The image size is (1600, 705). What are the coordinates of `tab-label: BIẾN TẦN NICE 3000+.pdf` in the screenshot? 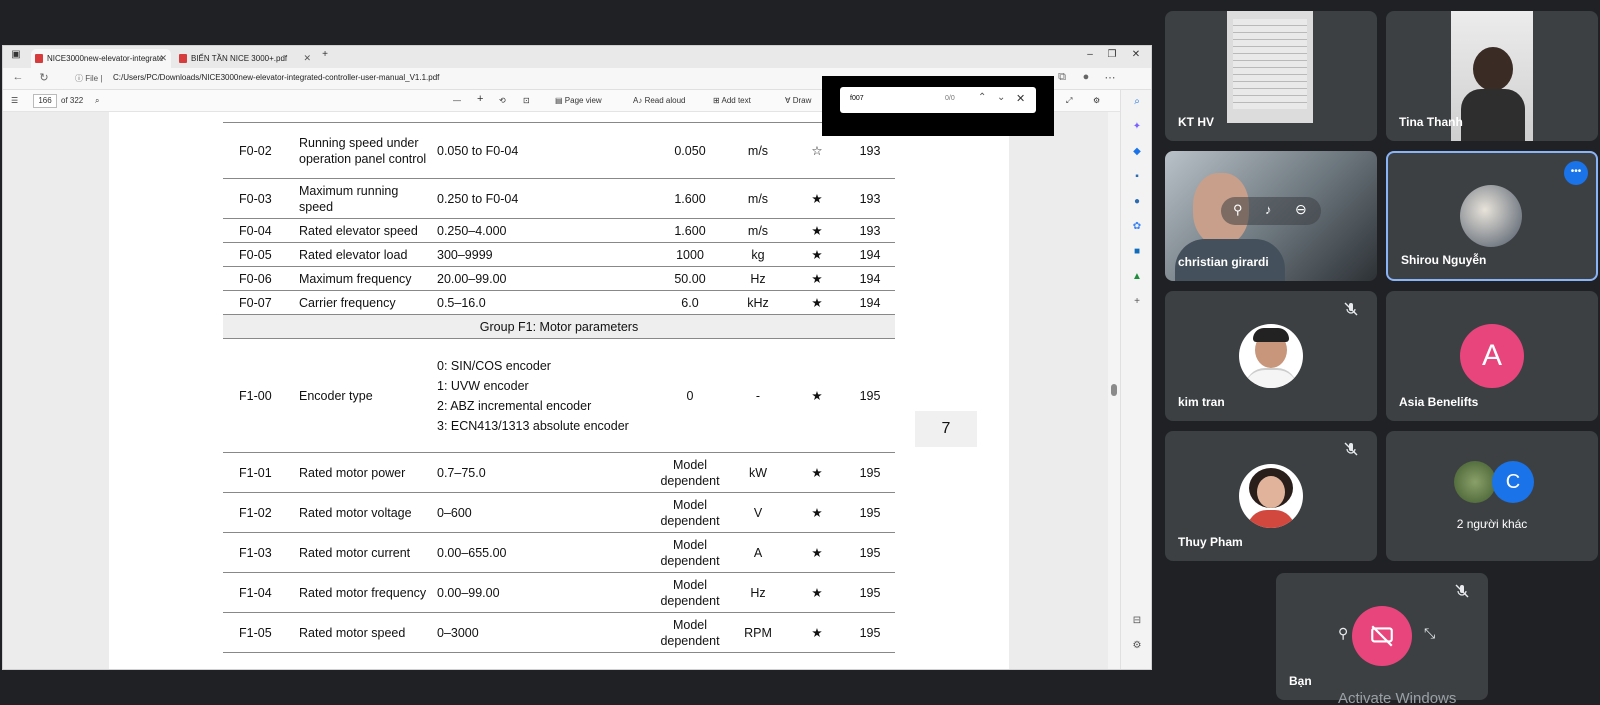 It's located at (239, 58).